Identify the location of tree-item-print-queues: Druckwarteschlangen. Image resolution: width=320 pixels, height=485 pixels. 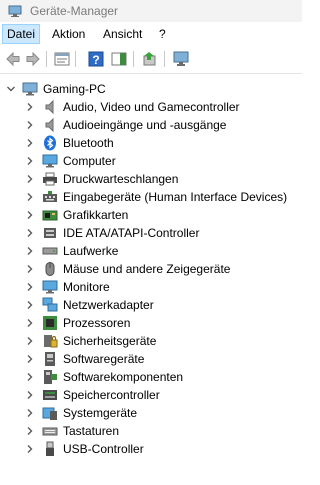
(151, 179).